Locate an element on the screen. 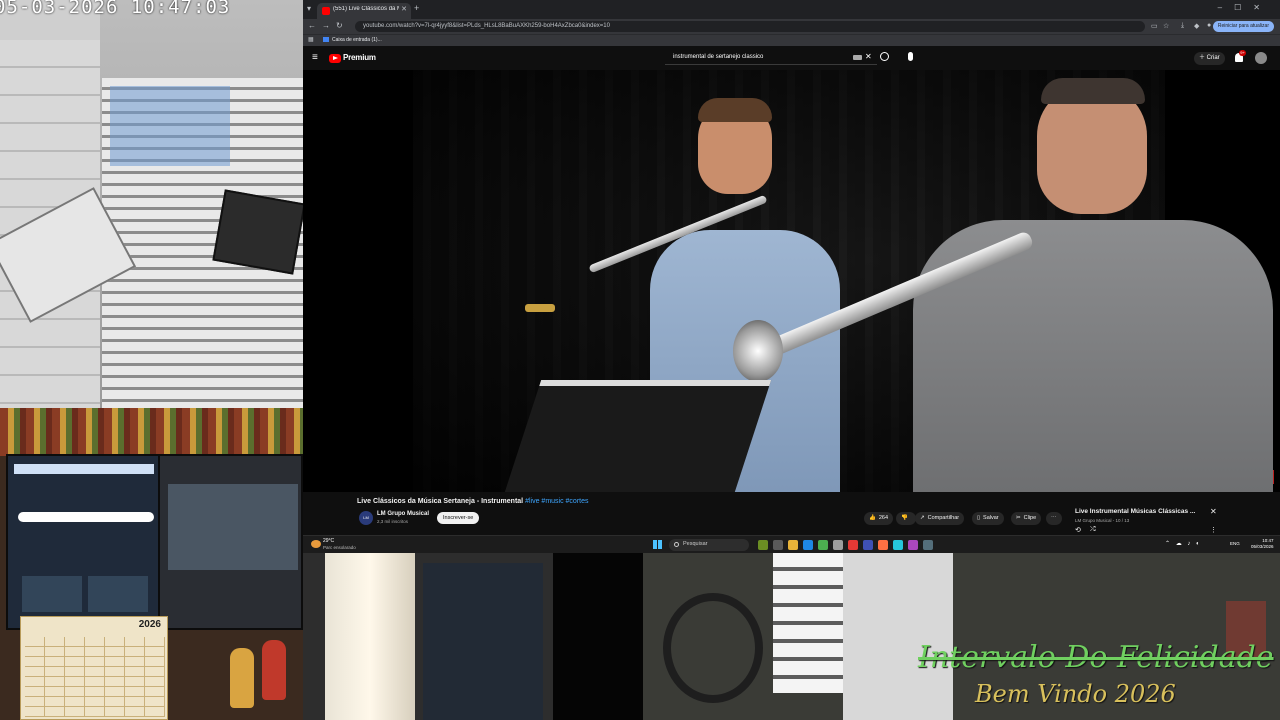 This screenshot has height=720, width=1280. monitor-video is located at coordinates (233, 527).